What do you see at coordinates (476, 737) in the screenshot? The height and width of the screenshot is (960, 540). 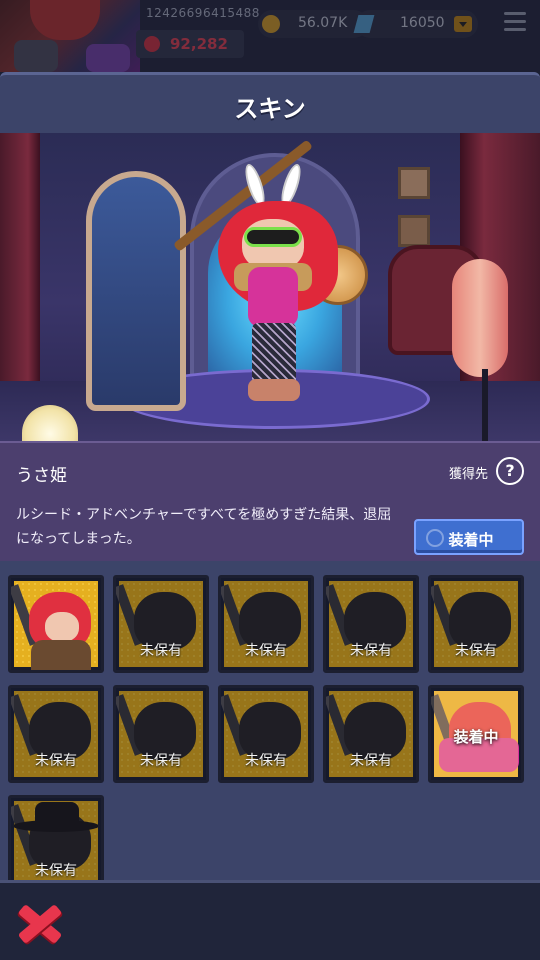 I see `equipped-label: 装着中` at bounding box center [476, 737].